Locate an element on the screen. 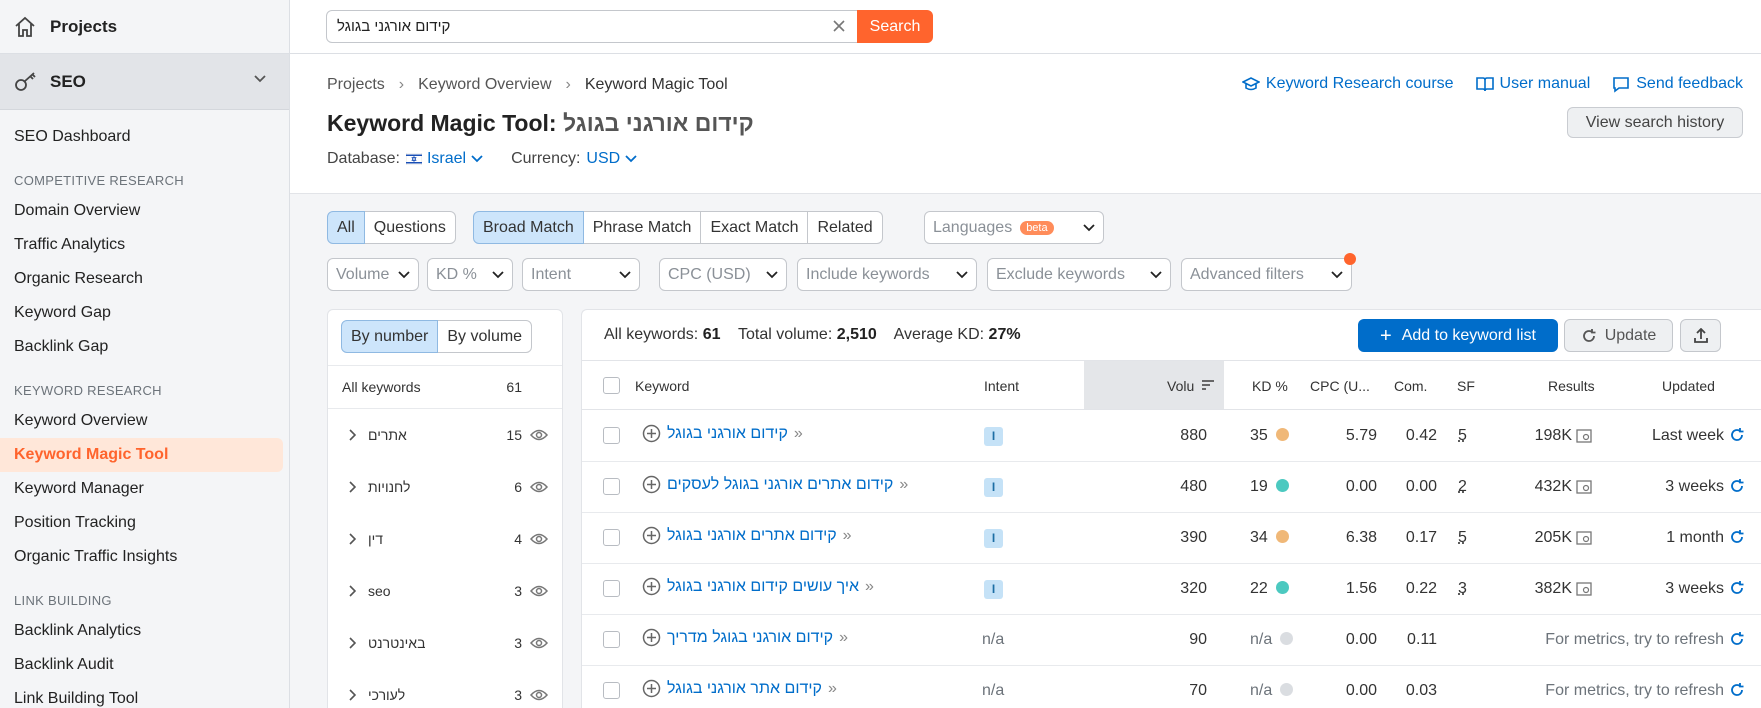 Image resolution: width=1761 pixels, height=708 pixels. tab-related: Related is located at coordinates (845, 227).